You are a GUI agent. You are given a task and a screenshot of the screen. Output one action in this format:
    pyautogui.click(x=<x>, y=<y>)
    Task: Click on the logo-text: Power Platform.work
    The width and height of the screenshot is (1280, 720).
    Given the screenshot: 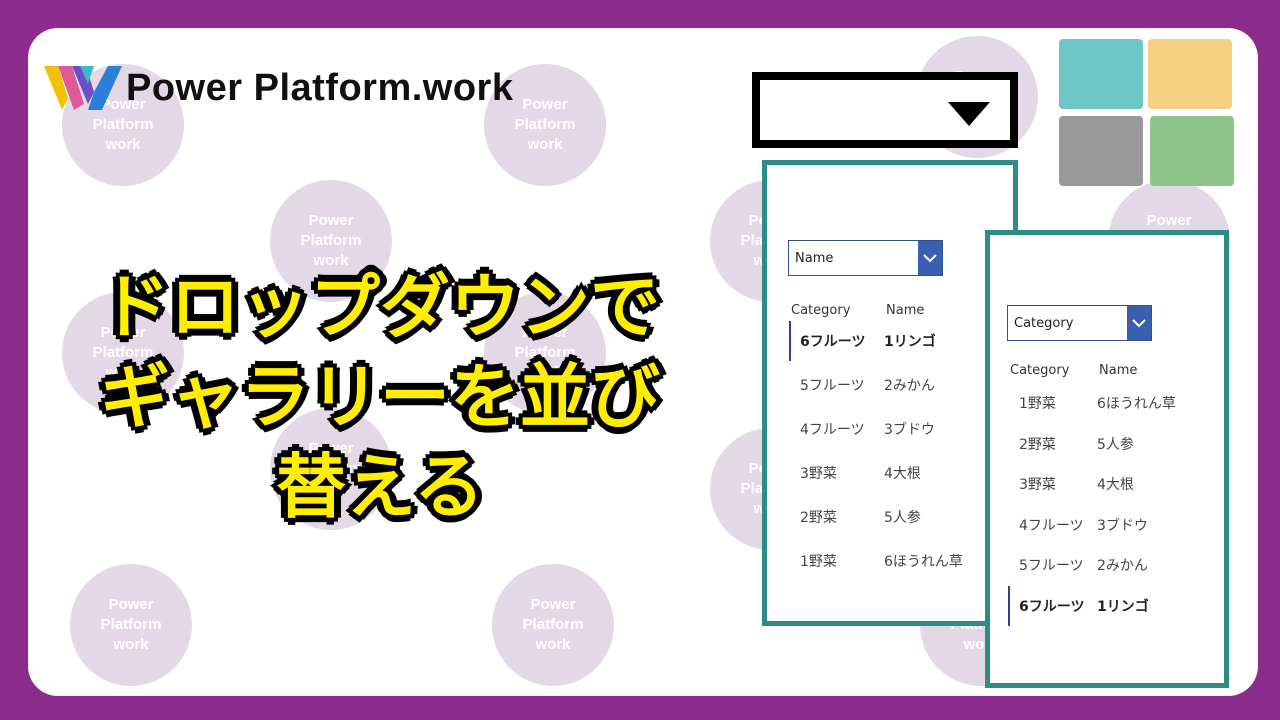 What is the action you would take?
    pyautogui.click(x=320, y=87)
    